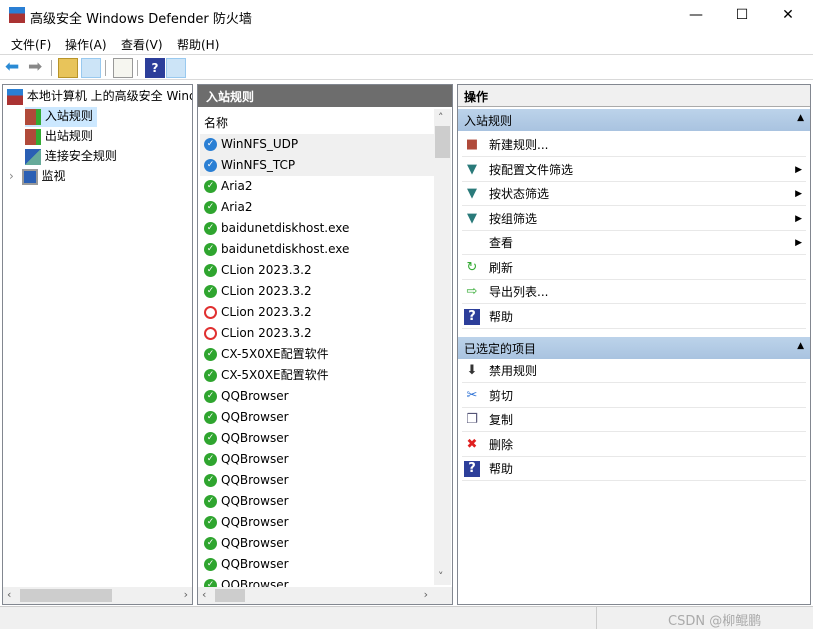  What do you see at coordinates (216, 122) in the screenshot?
I see `column-header-name: 名称` at bounding box center [216, 122].